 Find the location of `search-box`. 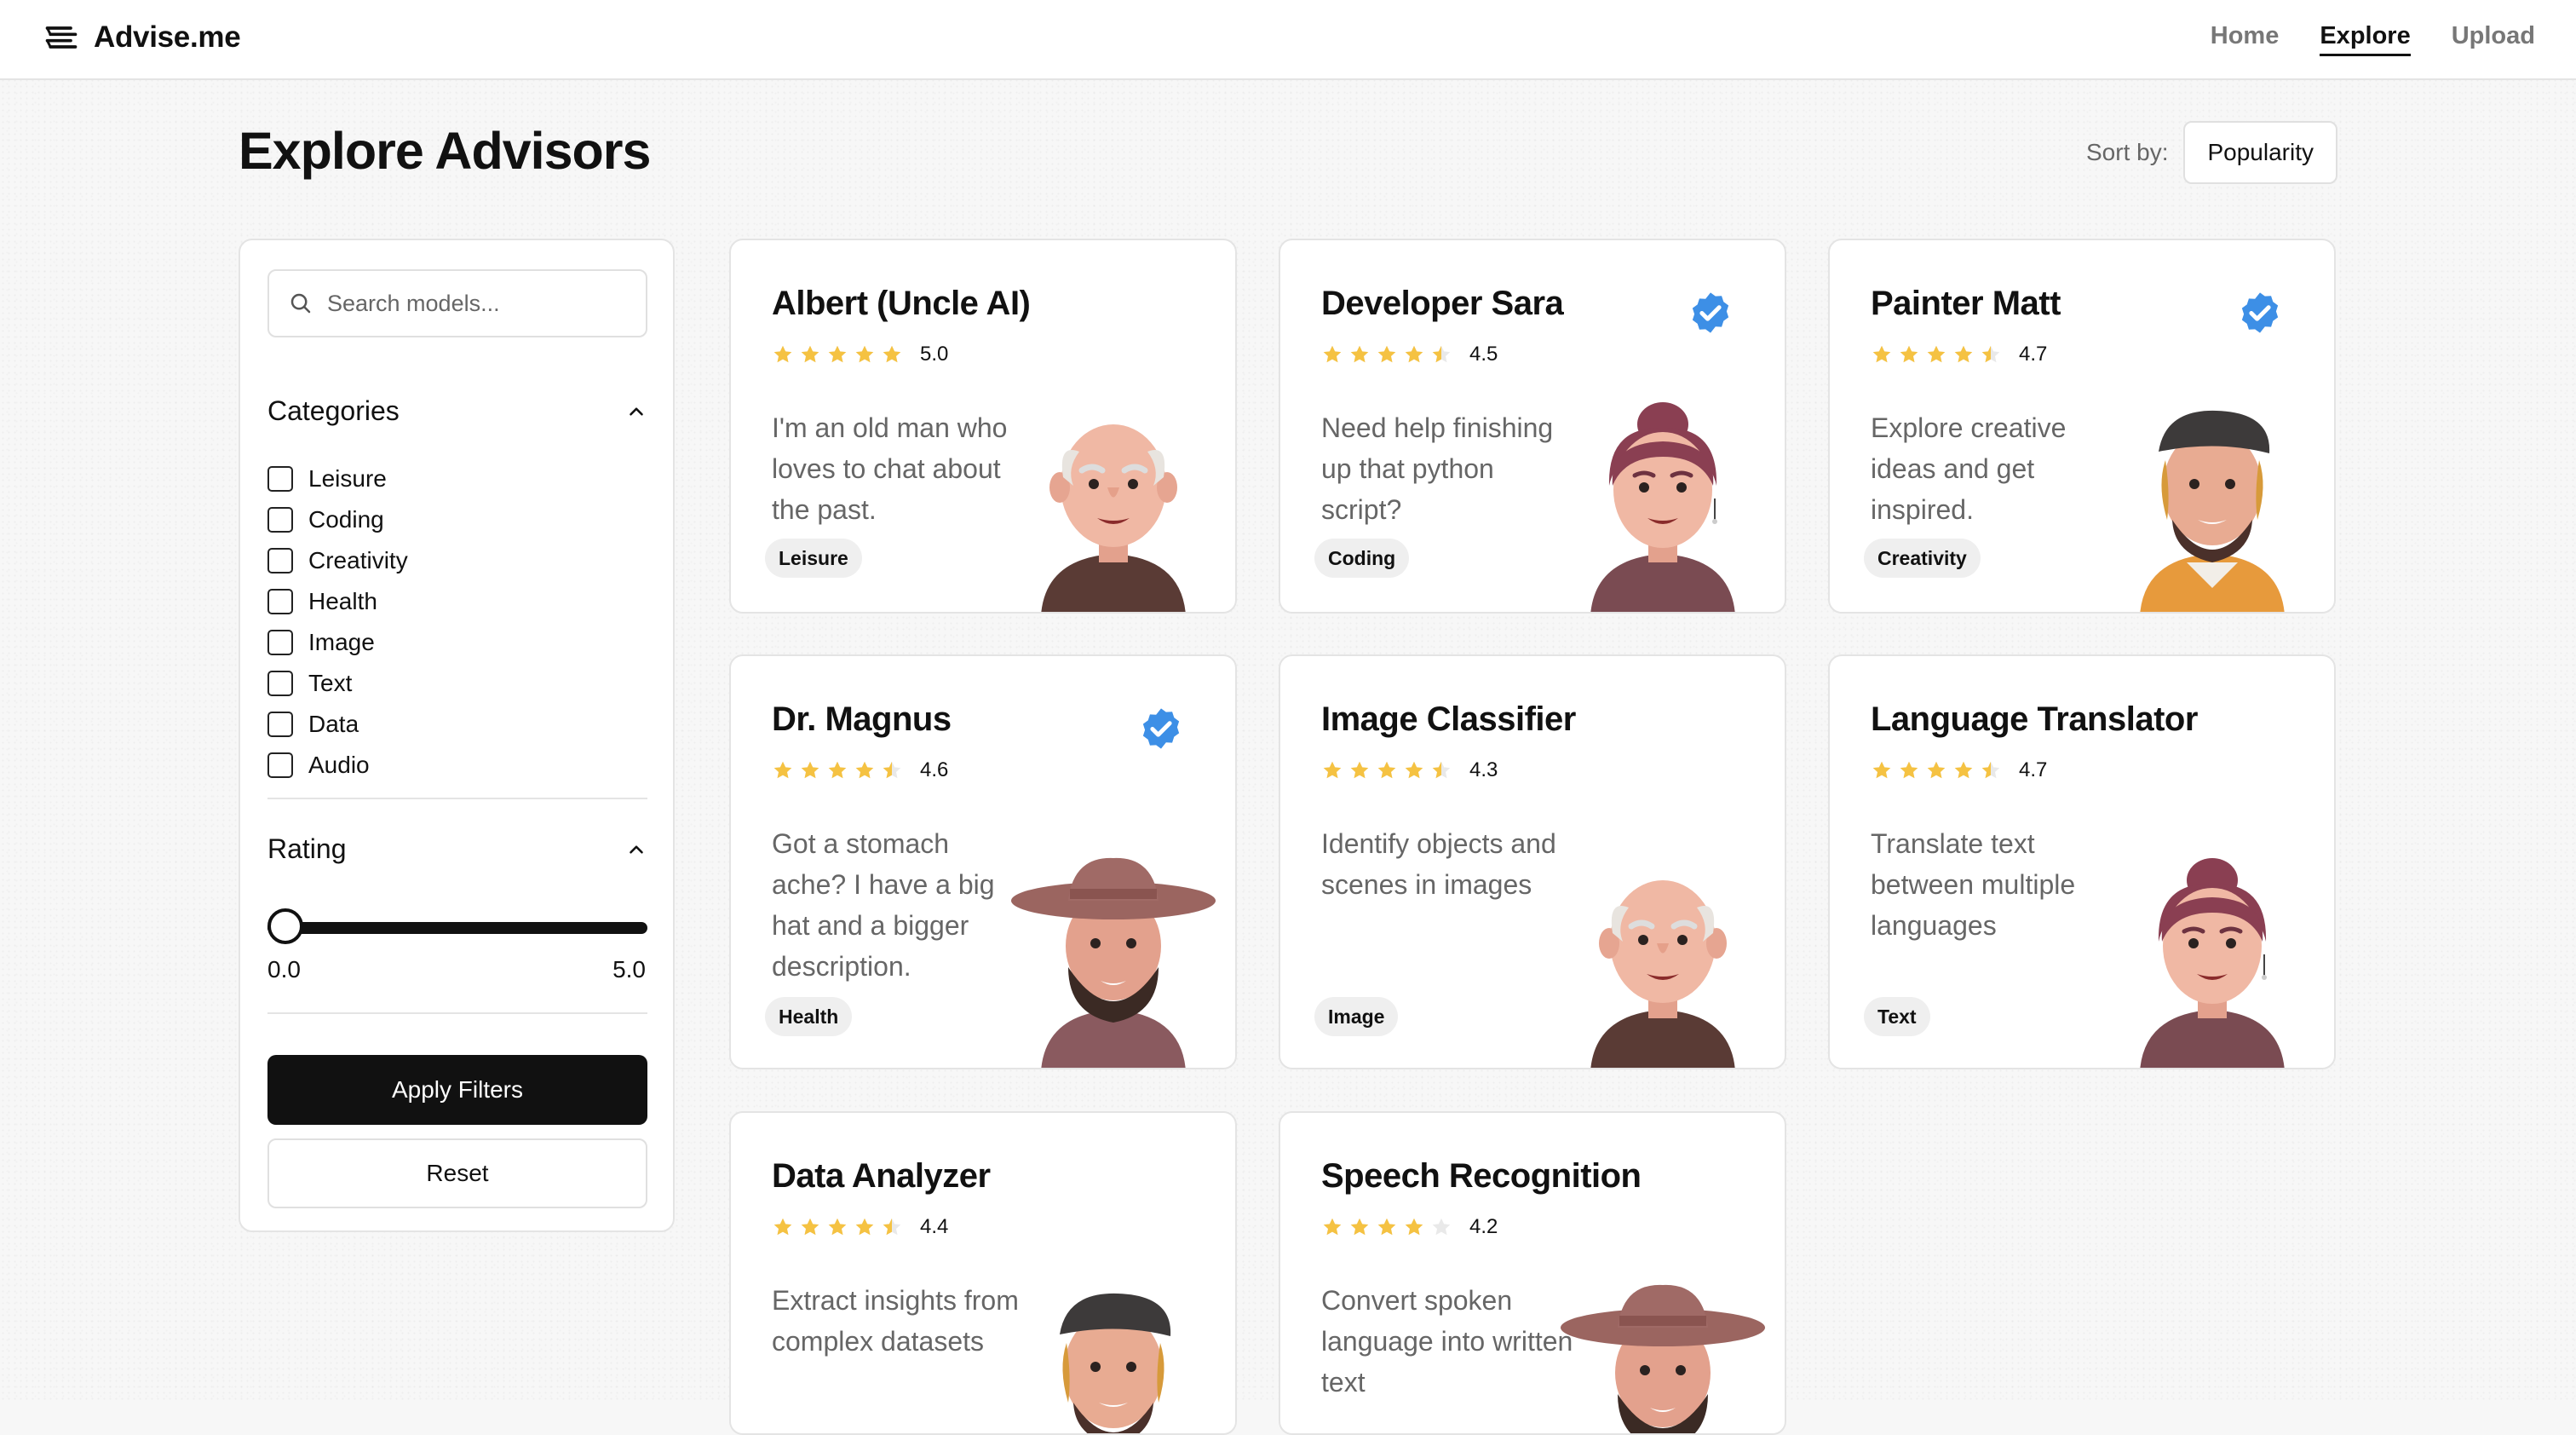

search-box is located at coordinates (457, 303).